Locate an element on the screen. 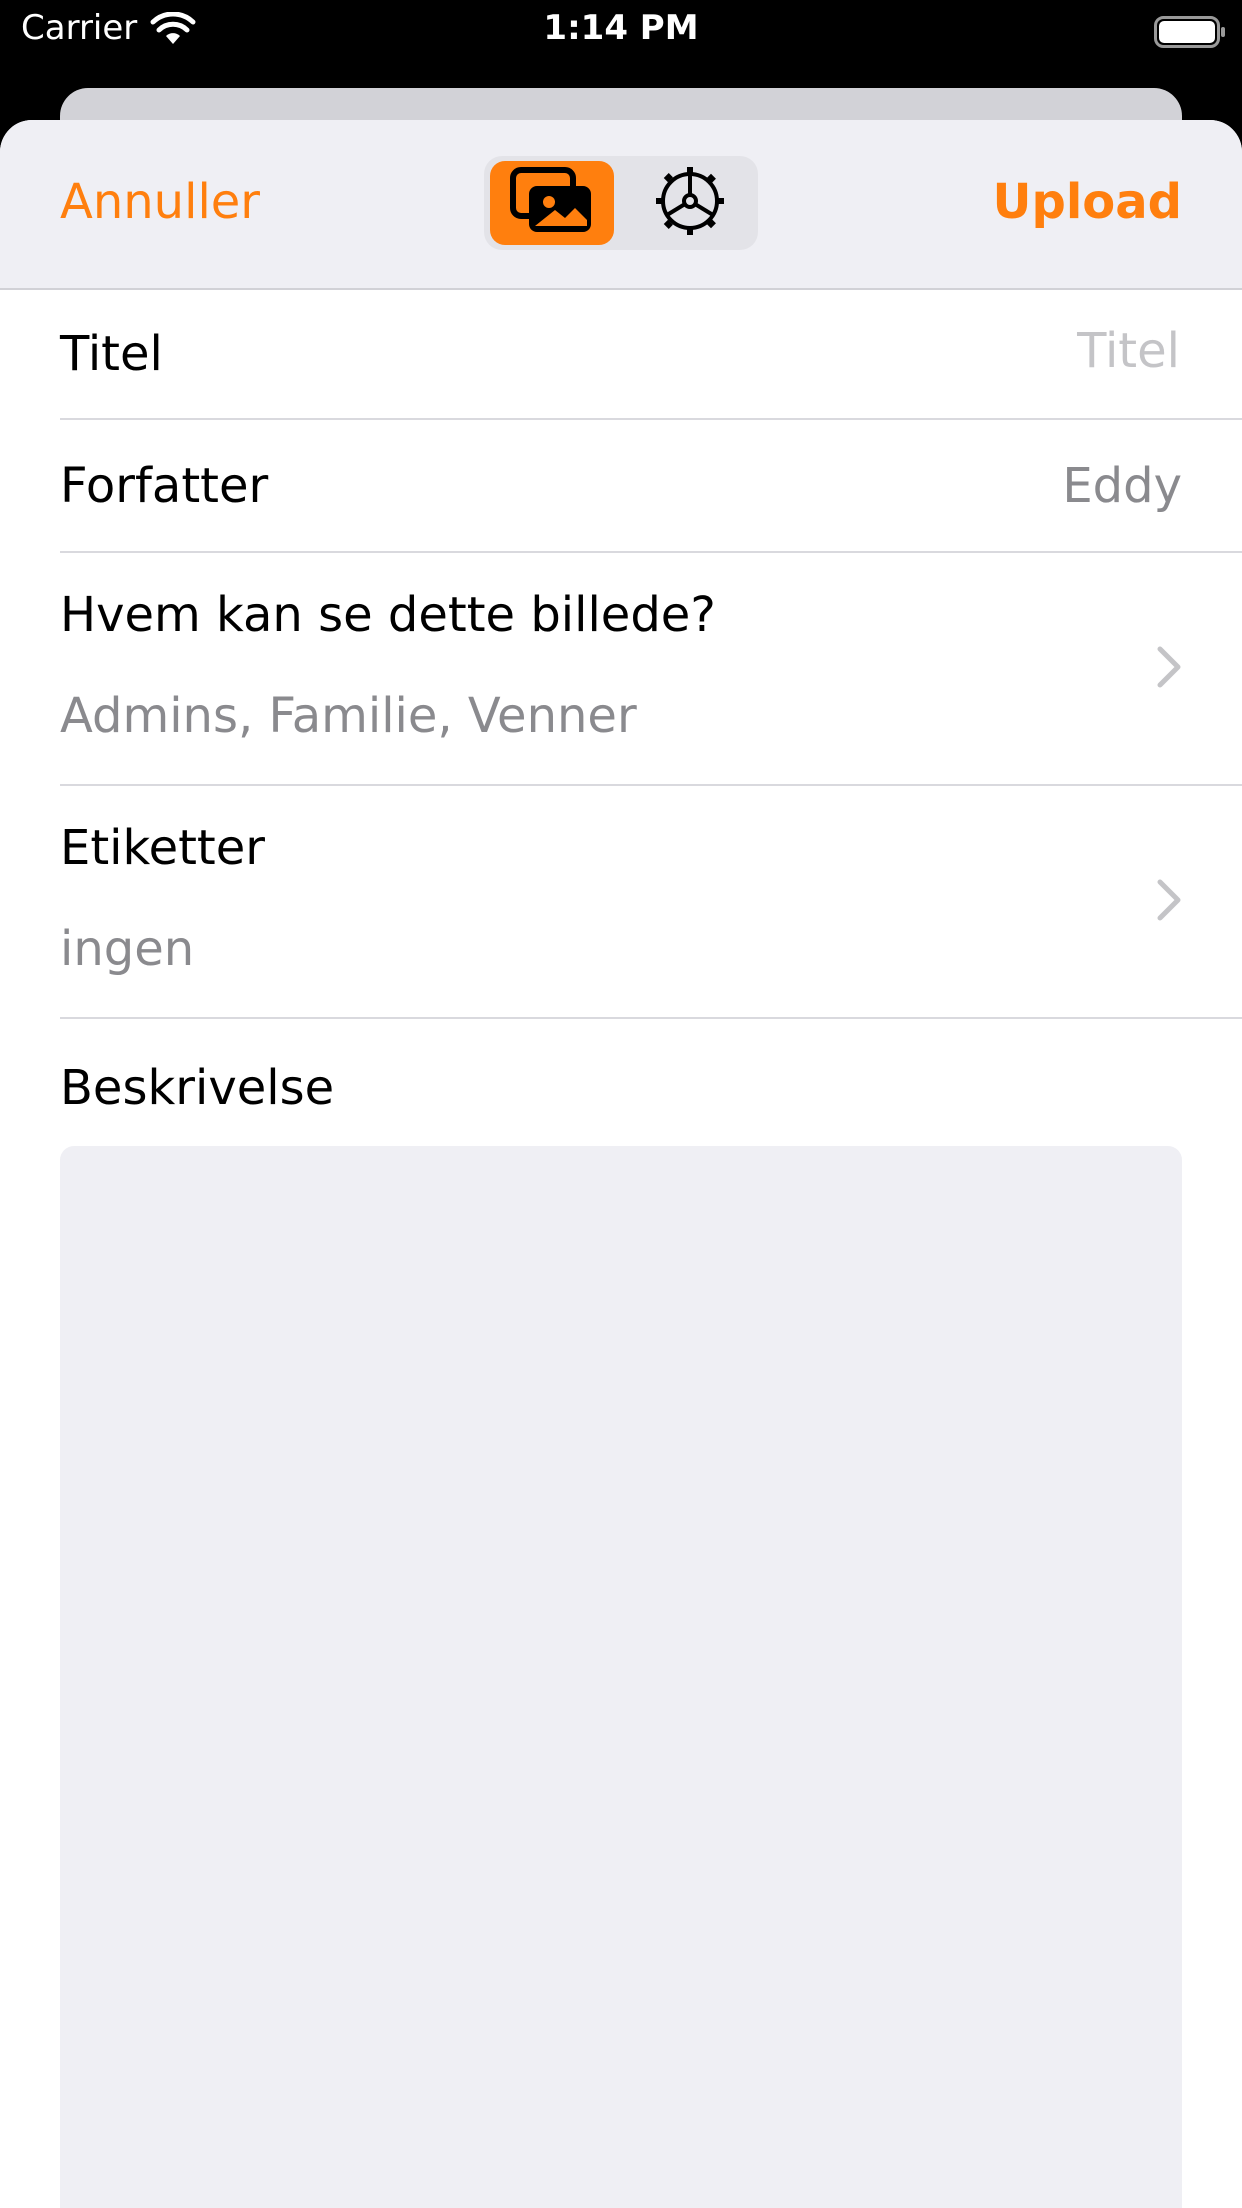 This screenshot has width=1242, height=2208. status-bar: Carrier 1:14 PM is located at coordinates (621, 30).